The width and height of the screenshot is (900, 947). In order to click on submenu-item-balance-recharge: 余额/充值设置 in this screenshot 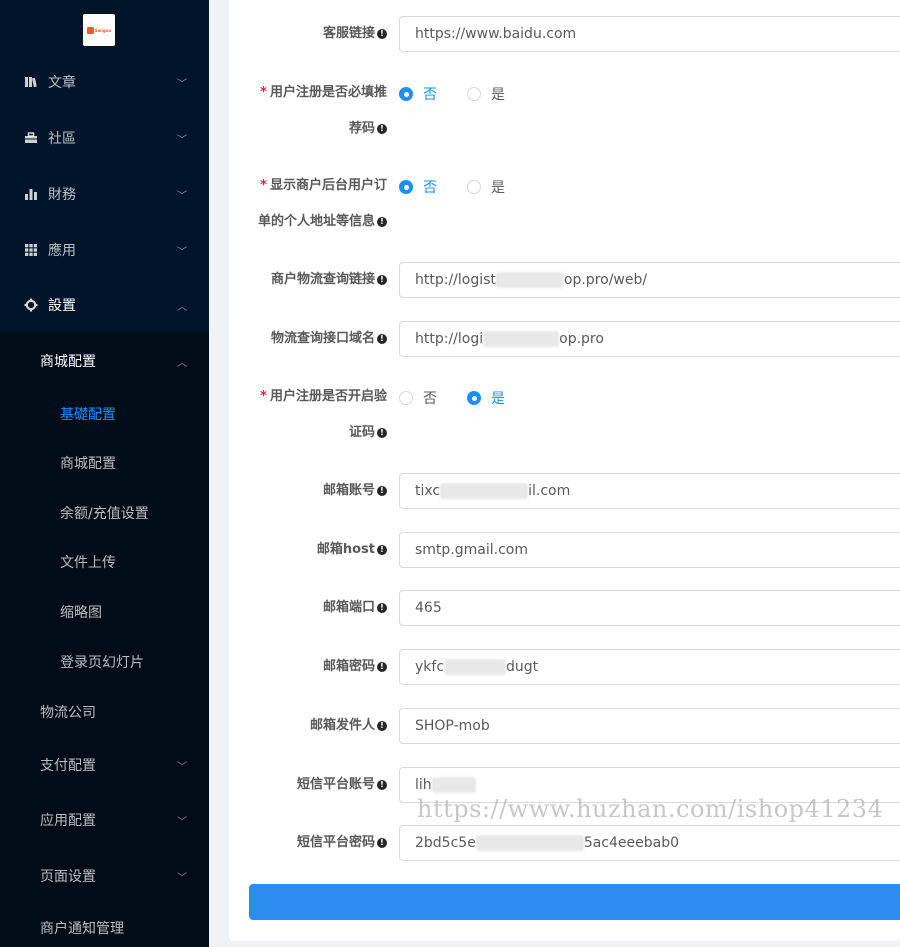, I will do `click(104, 513)`.